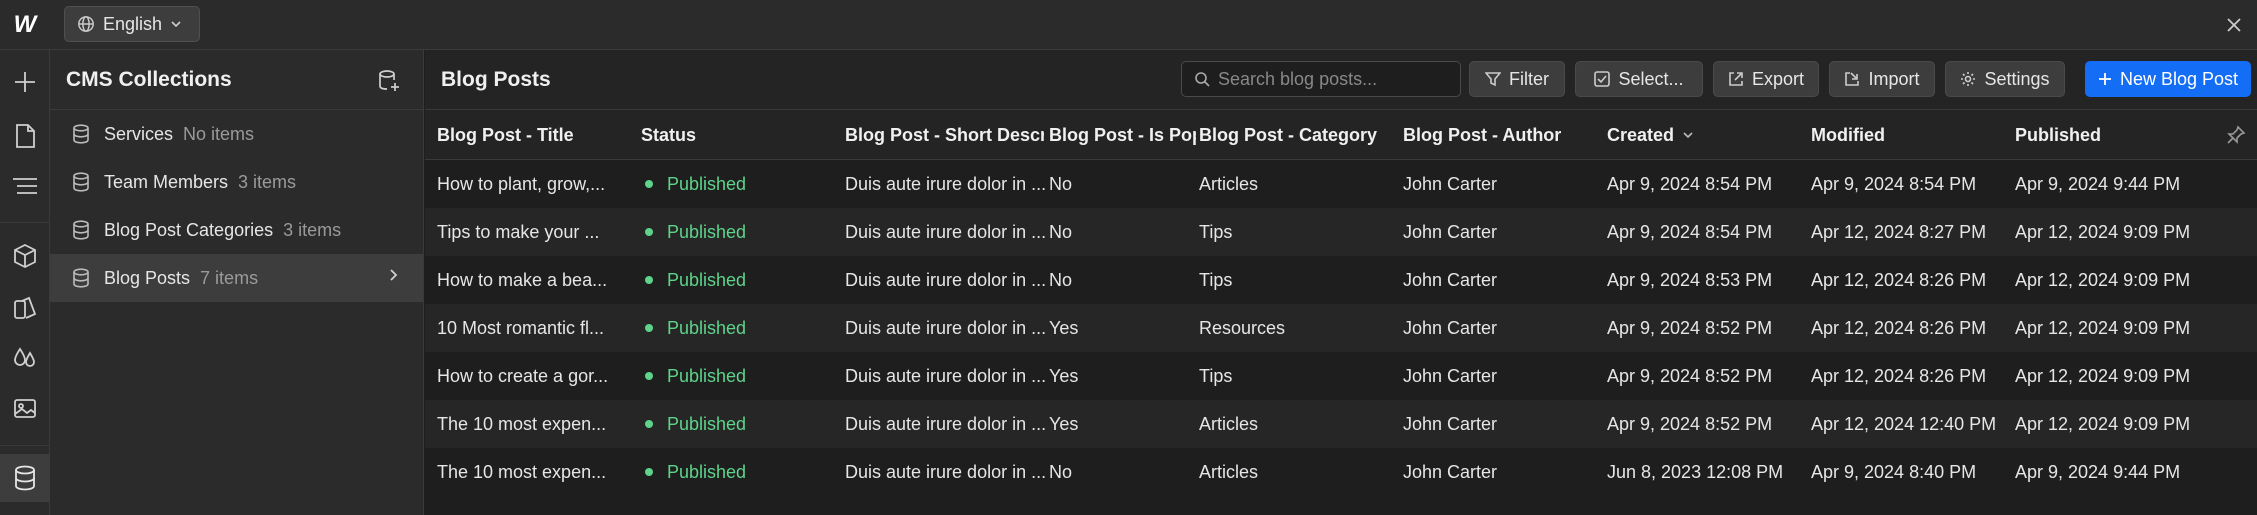 This screenshot has height=515, width=2257. I want to click on import-icon, so click(1852, 79).